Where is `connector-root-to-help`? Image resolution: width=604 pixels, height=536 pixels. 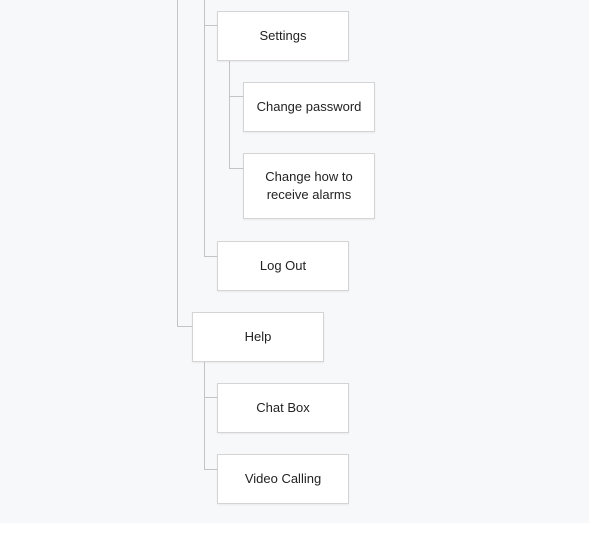 connector-root-to-help is located at coordinates (184, 326).